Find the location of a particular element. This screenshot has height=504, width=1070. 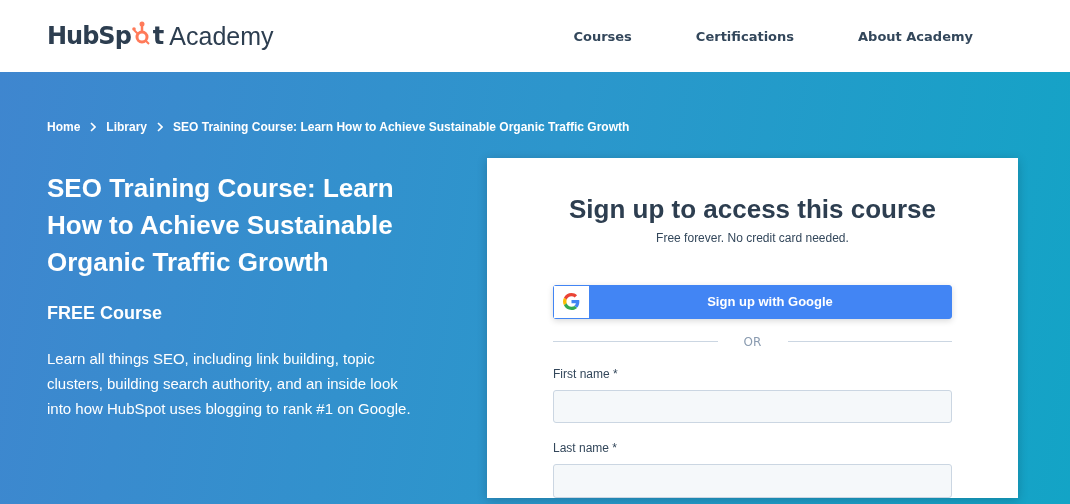

nav-link: About Academy is located at coordinates (915, 36).